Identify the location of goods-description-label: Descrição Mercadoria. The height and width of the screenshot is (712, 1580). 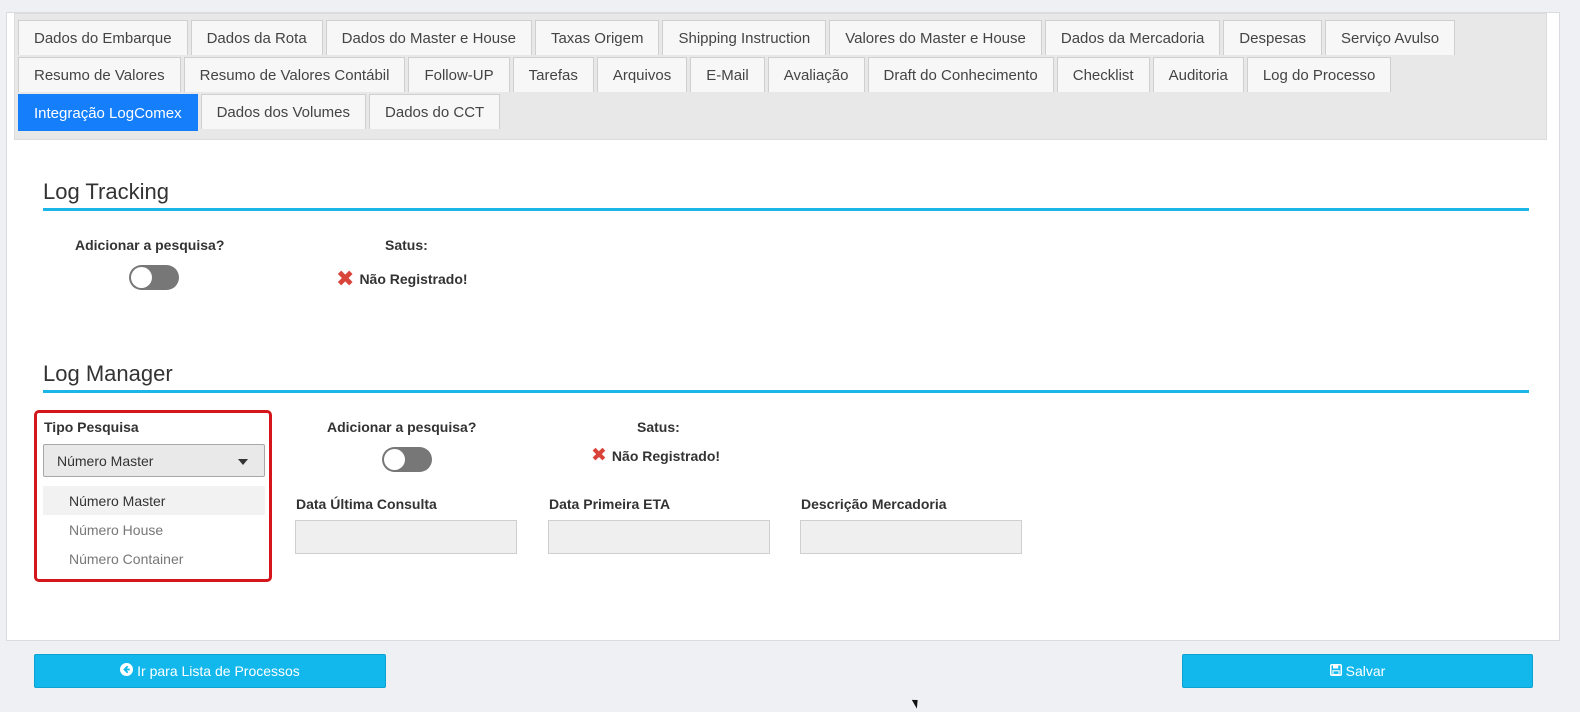
(874, 504).